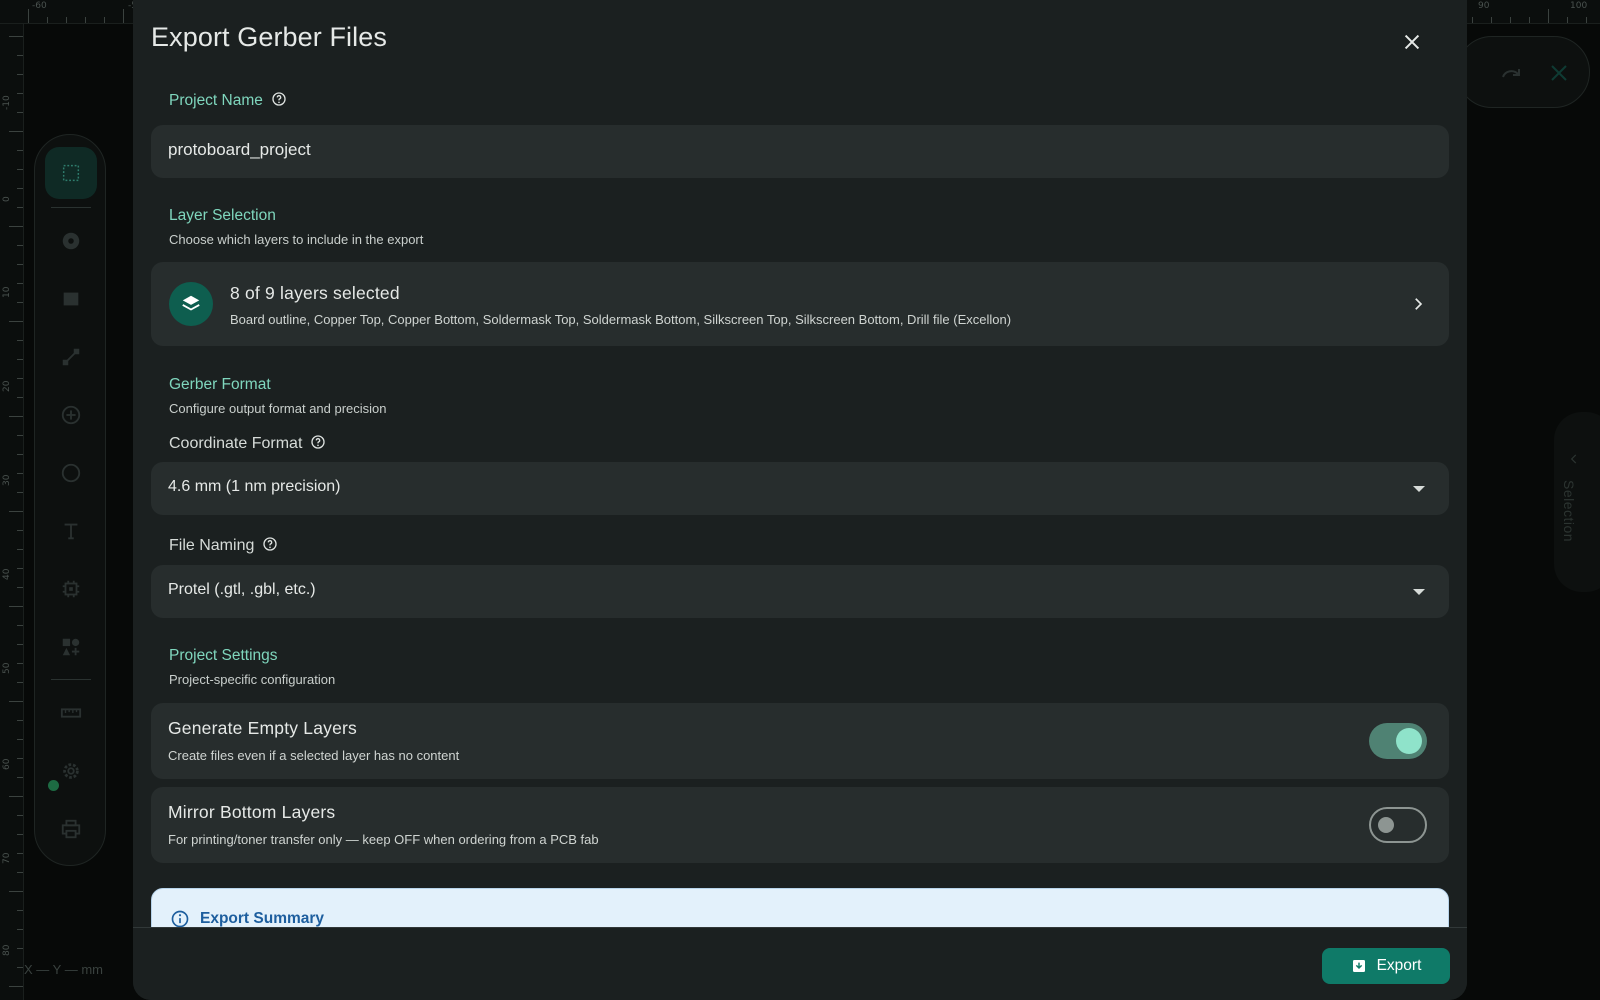 This screenshot has height=1000, width=1600. What do you see at coordinates (1573, 459) in the screenshot?
I see `chevron-left-icon` at bounding box center [1573, 459].